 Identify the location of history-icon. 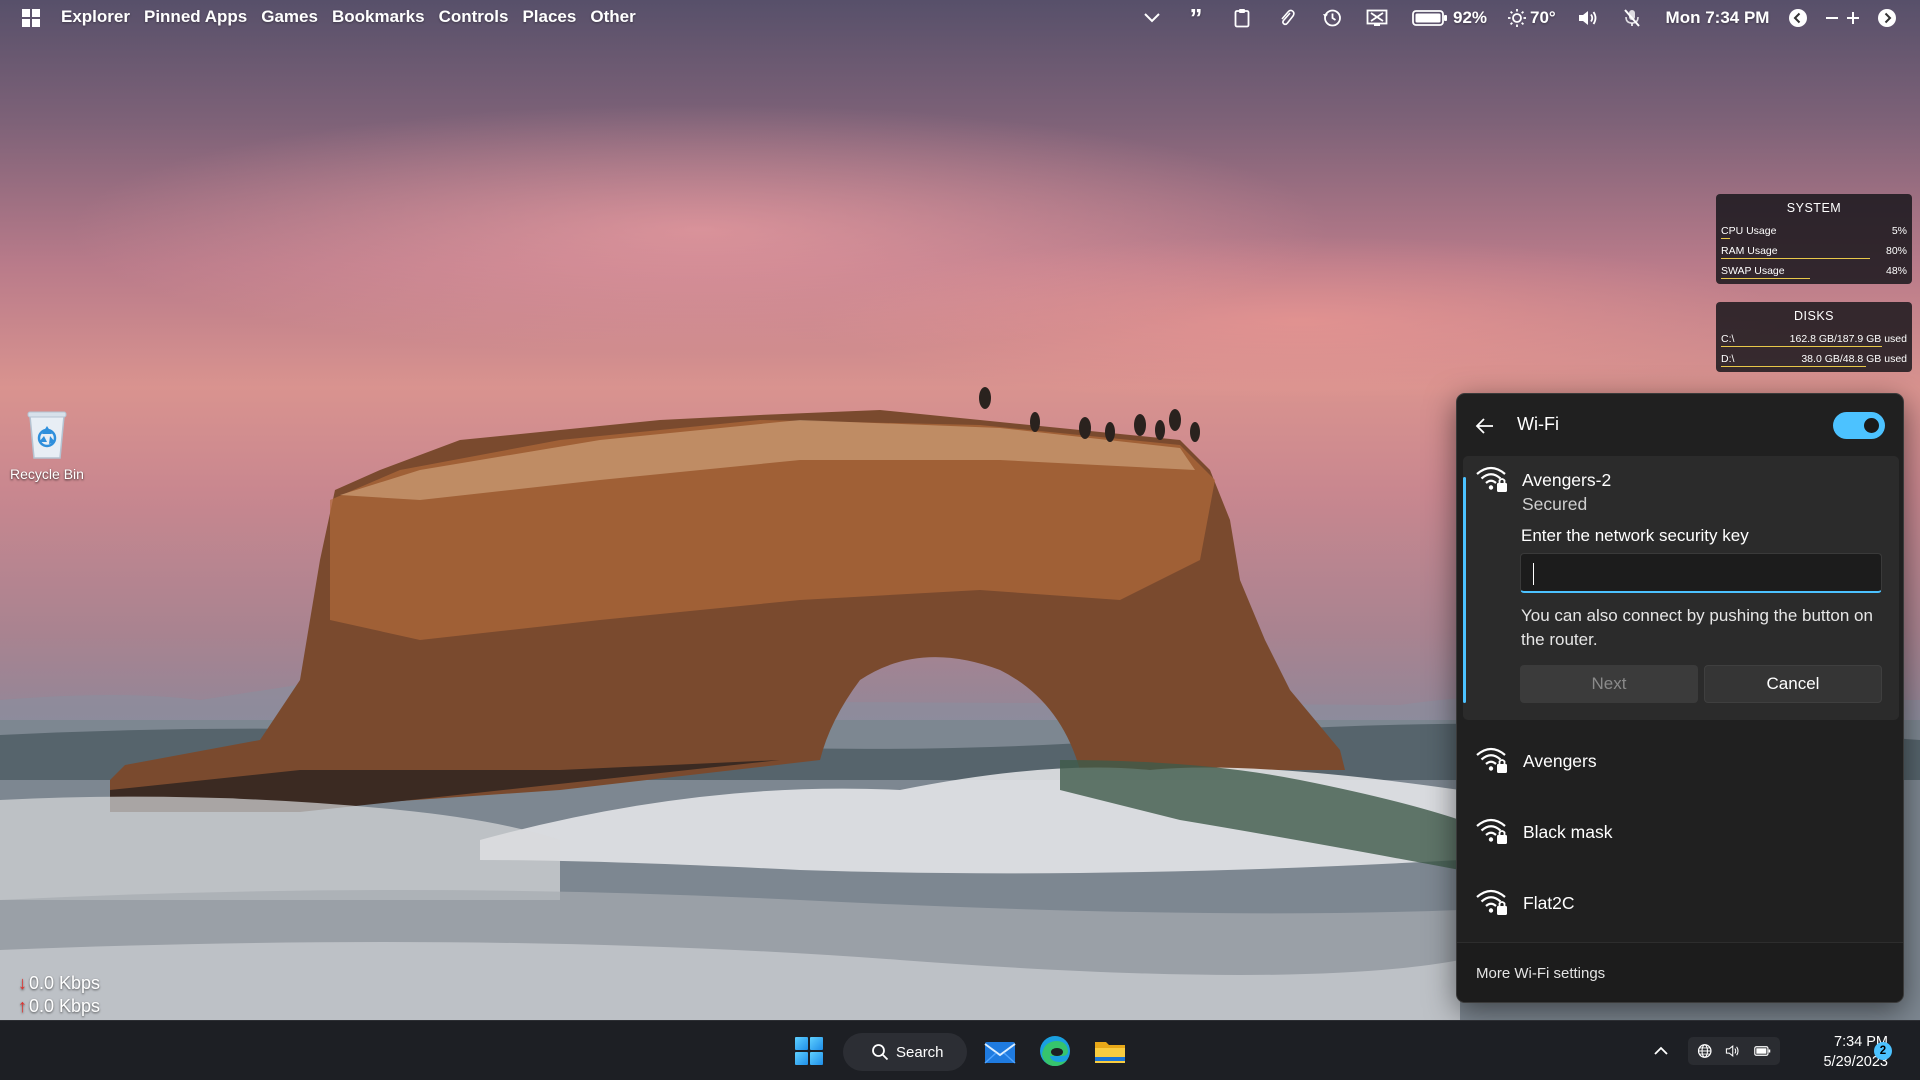
(1332, 18).